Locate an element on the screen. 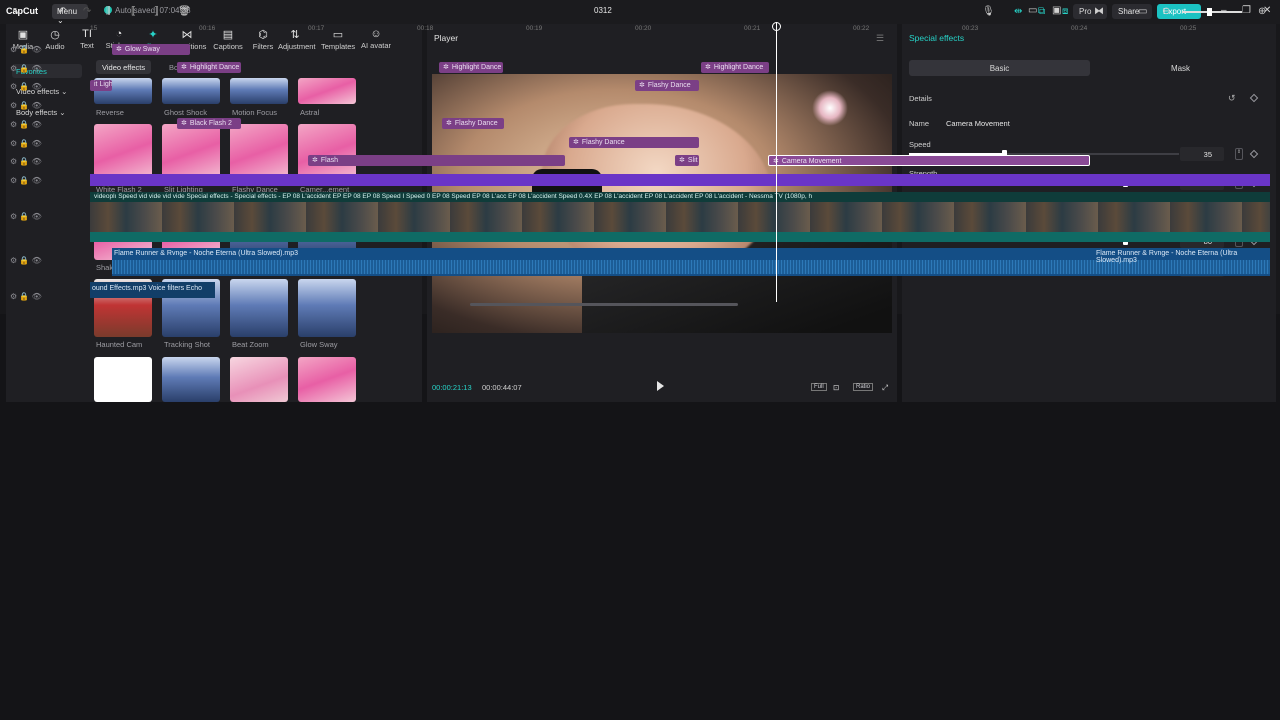 The width and height of the screenshot is (1280, 720). caption-icon: ▭ is located at coordinates (1142, 11).